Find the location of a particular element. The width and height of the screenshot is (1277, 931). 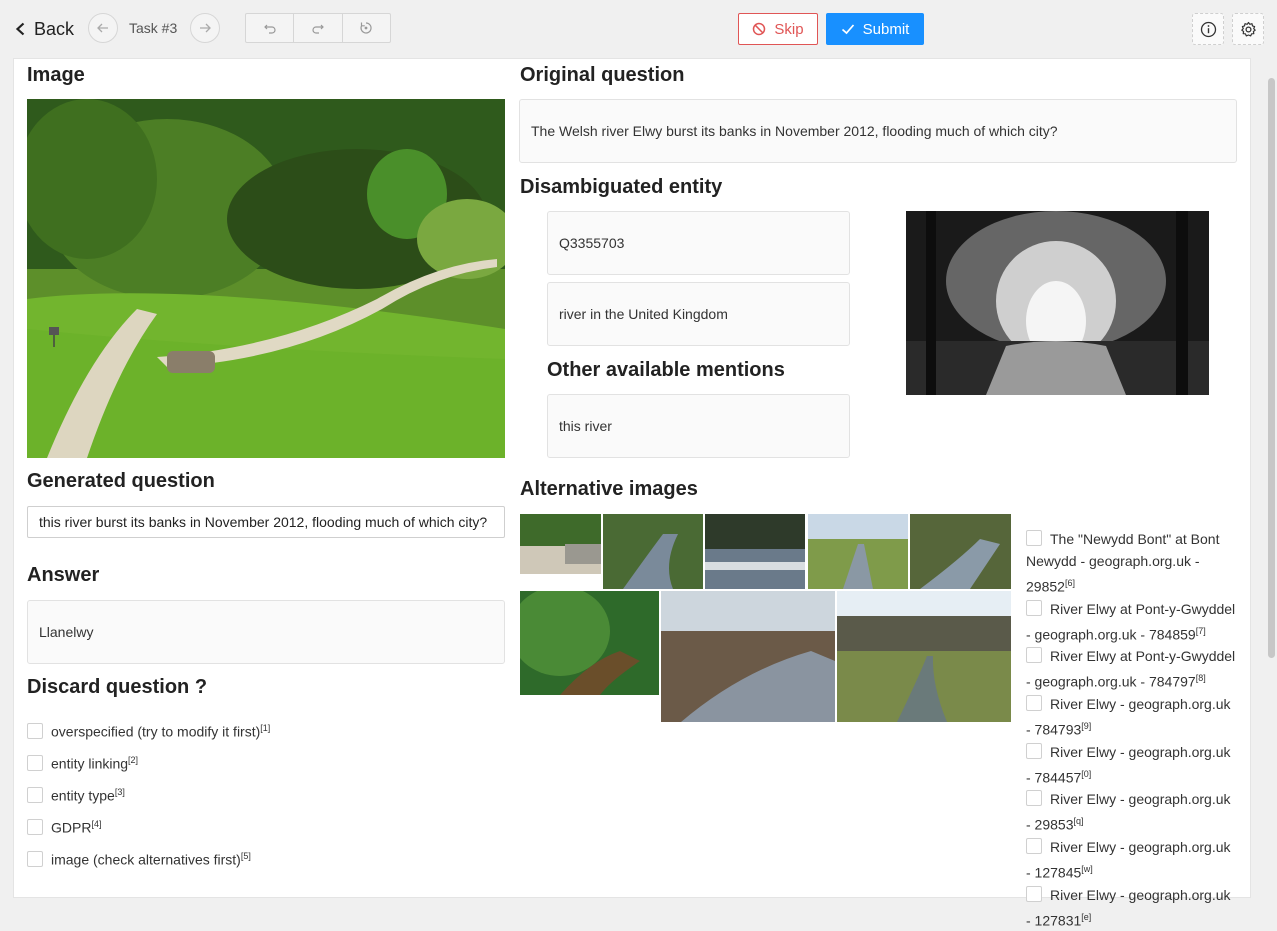

redo-icon is located at coordinates (318, 29).